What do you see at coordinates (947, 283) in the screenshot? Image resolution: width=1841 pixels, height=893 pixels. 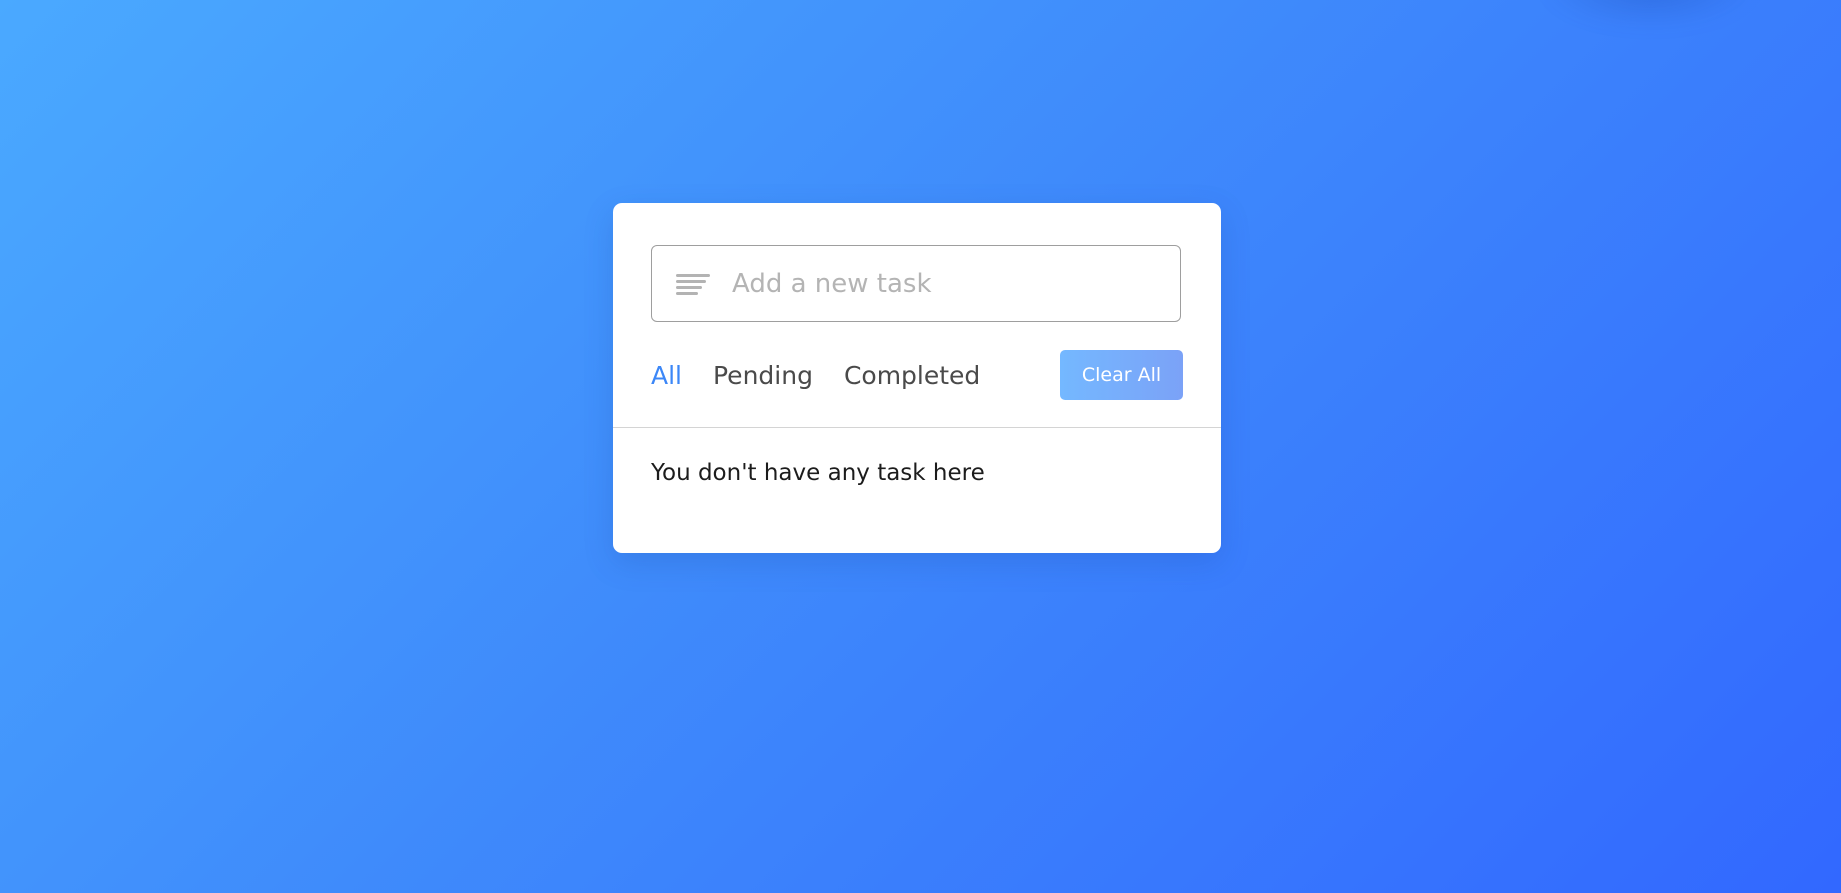 I see `task-input` at bounding box center [947, 283].